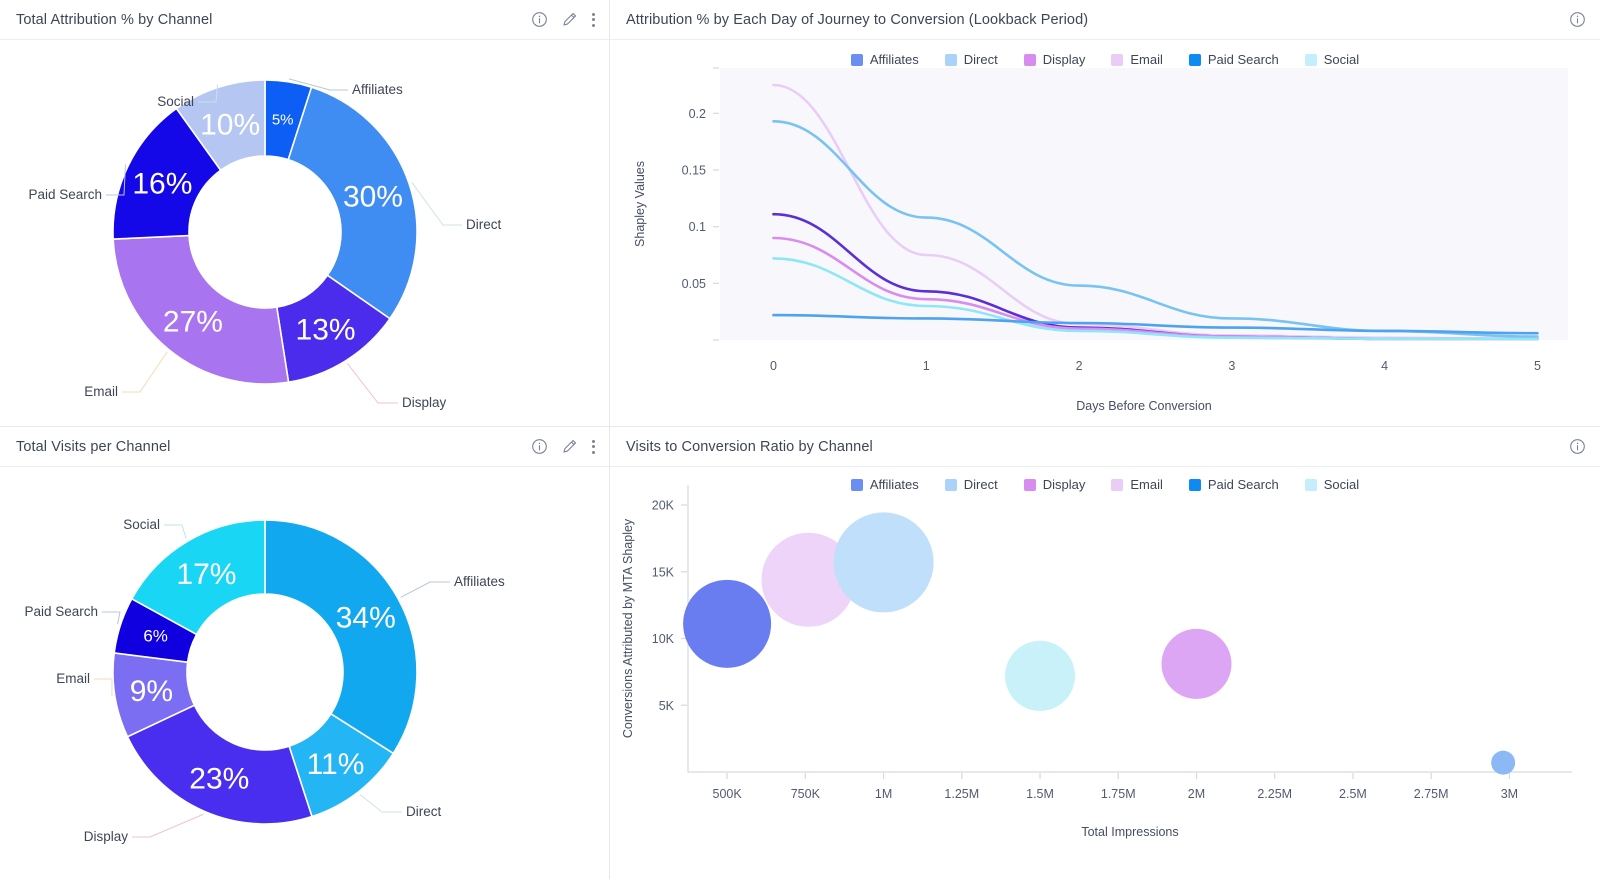  Describe the element at coordinates (961, 794) in the screenshot. I see `x-axis-tick-label: 1.25M` at that location.